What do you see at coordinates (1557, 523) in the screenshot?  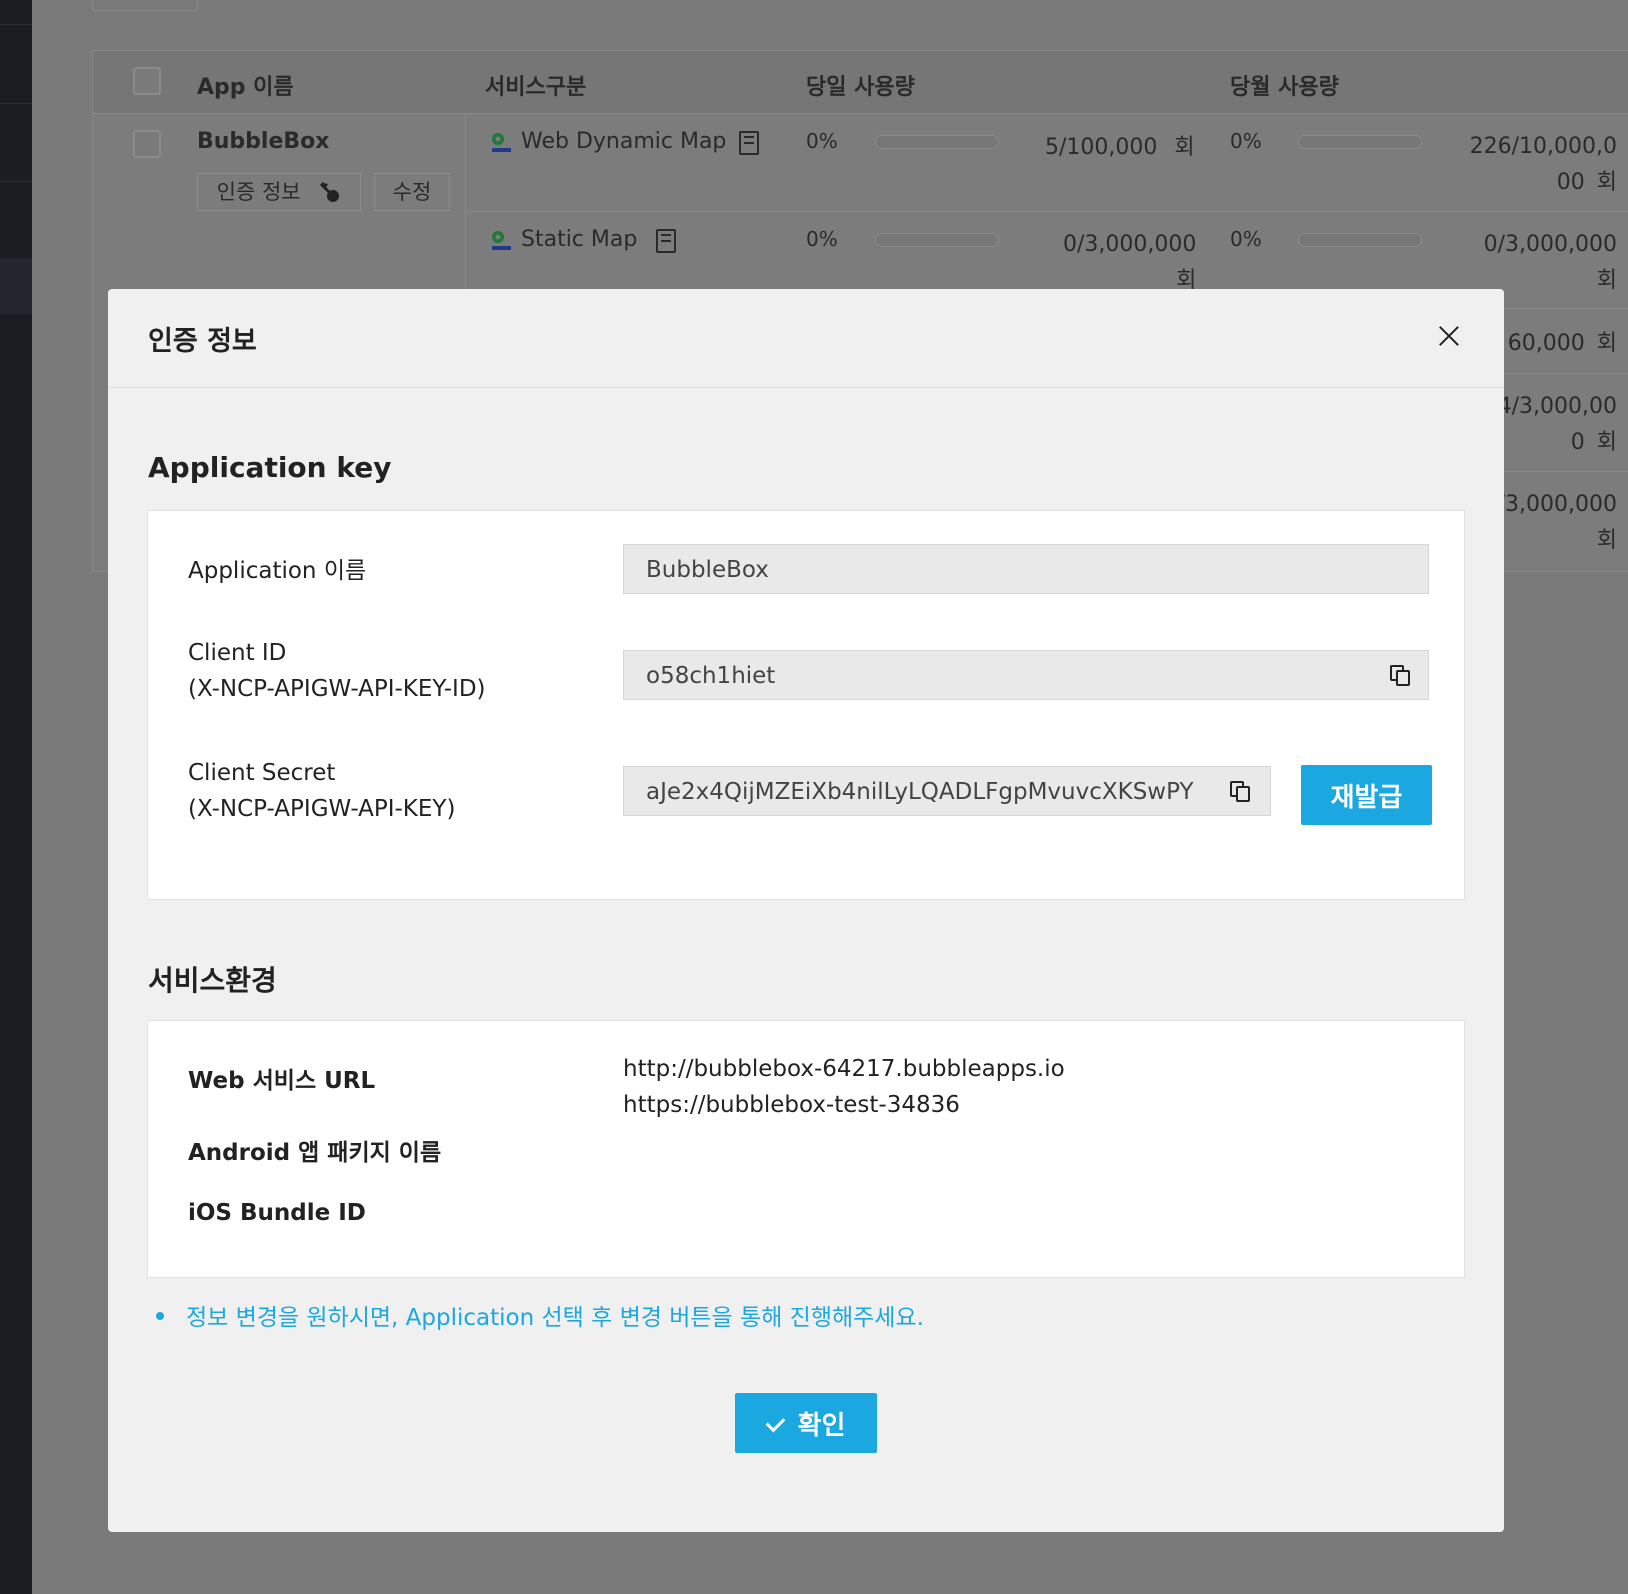 I see `monthly-count-partial: /3,000,000 회` at bounding box center [1557, 523].